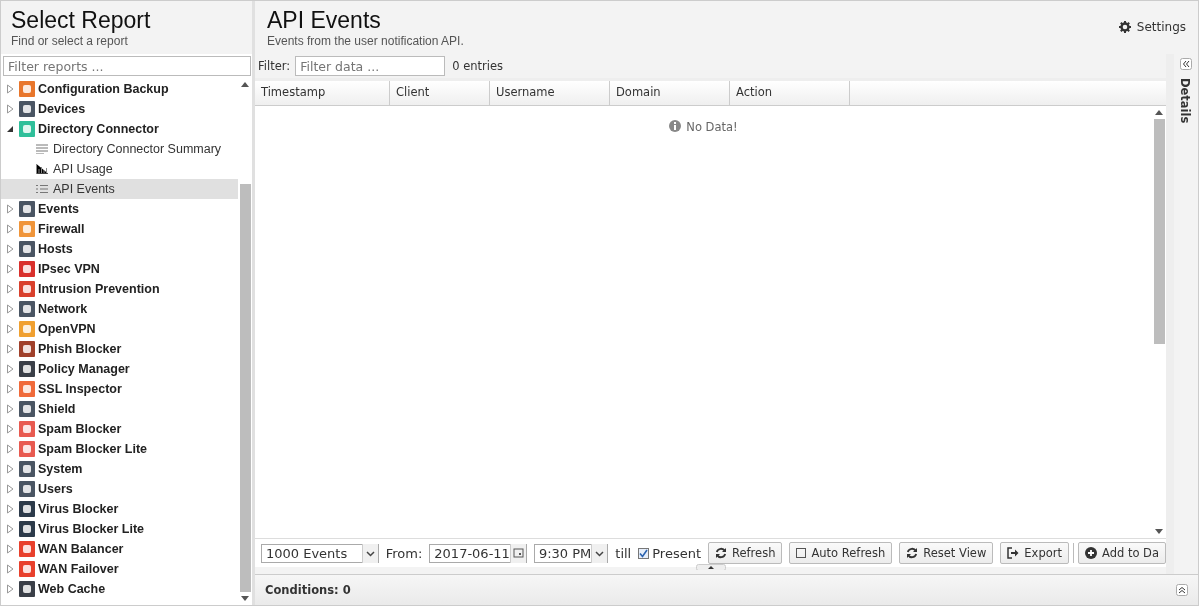 This screenshot has width=1199, height=606. I want to click on tree-item: IPsec VPN, so click(69, 269).